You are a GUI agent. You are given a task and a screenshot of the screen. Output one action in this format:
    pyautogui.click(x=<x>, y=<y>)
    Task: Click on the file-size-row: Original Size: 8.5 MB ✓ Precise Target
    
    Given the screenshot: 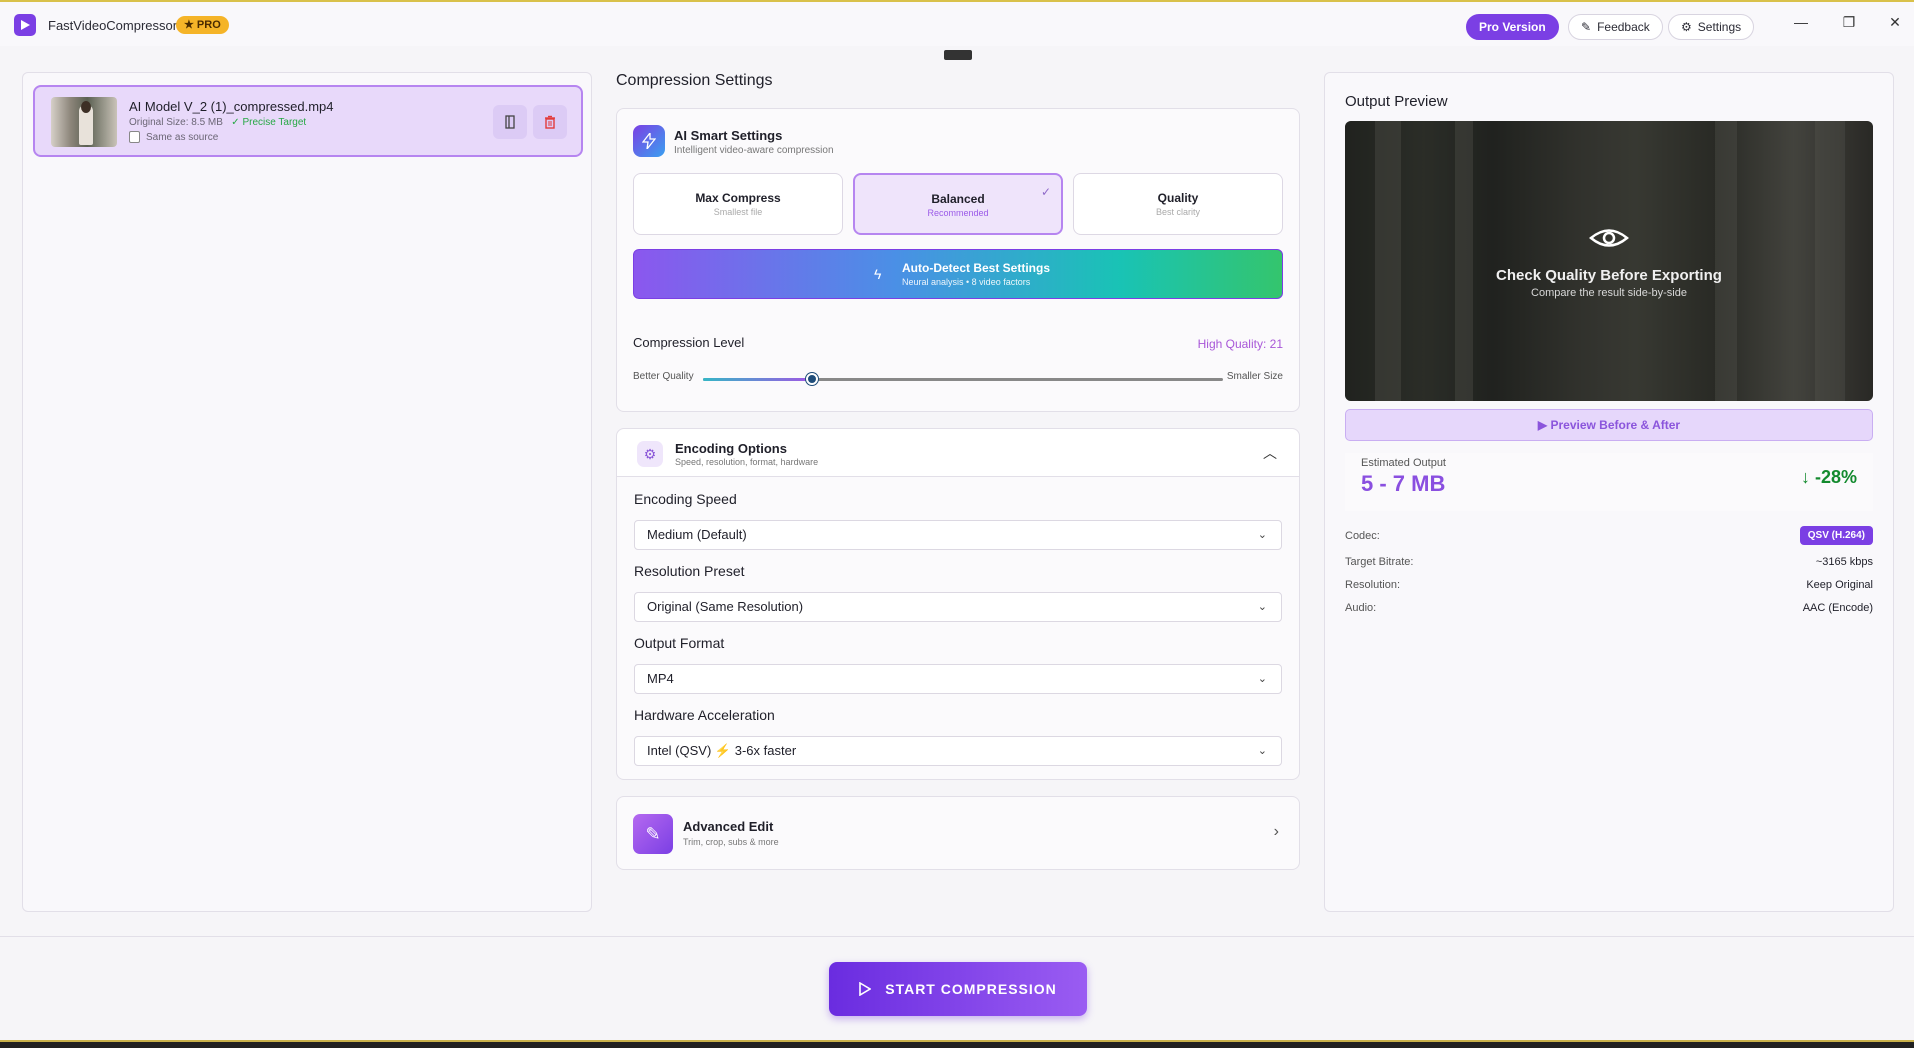 What is the action you would take?
    pyautogui.click(x=217, y=122)
    